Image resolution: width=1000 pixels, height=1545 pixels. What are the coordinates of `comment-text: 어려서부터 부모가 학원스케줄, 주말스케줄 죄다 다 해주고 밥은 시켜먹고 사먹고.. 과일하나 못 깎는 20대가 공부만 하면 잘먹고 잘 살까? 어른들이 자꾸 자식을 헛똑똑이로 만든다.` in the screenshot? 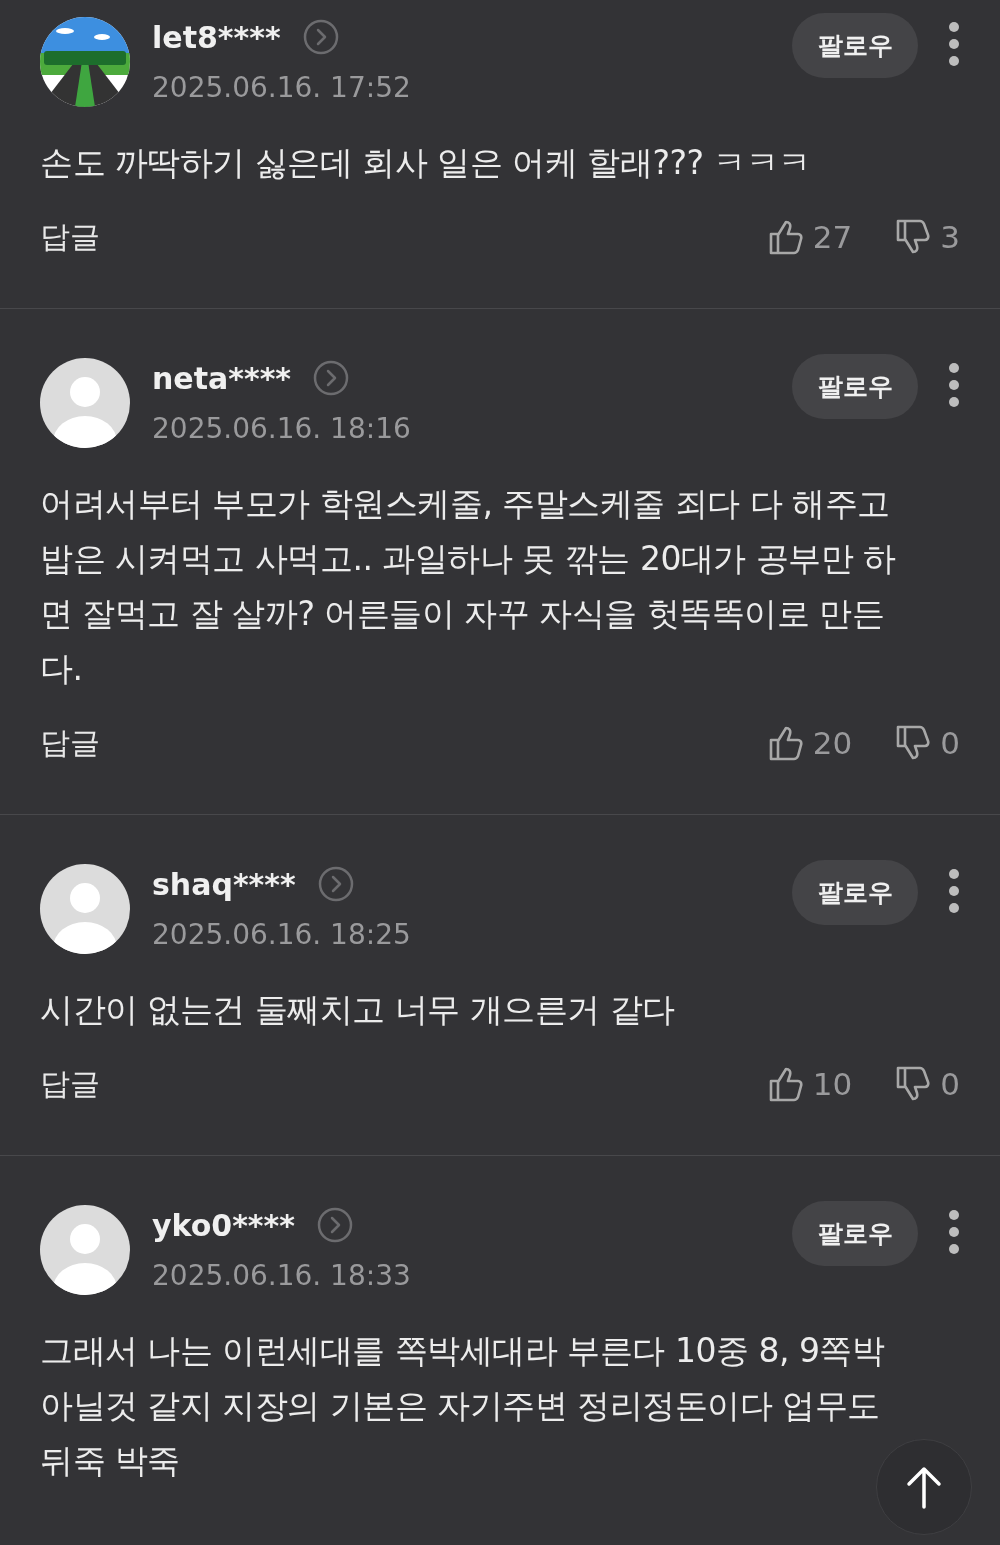 It's located at (468, 586).